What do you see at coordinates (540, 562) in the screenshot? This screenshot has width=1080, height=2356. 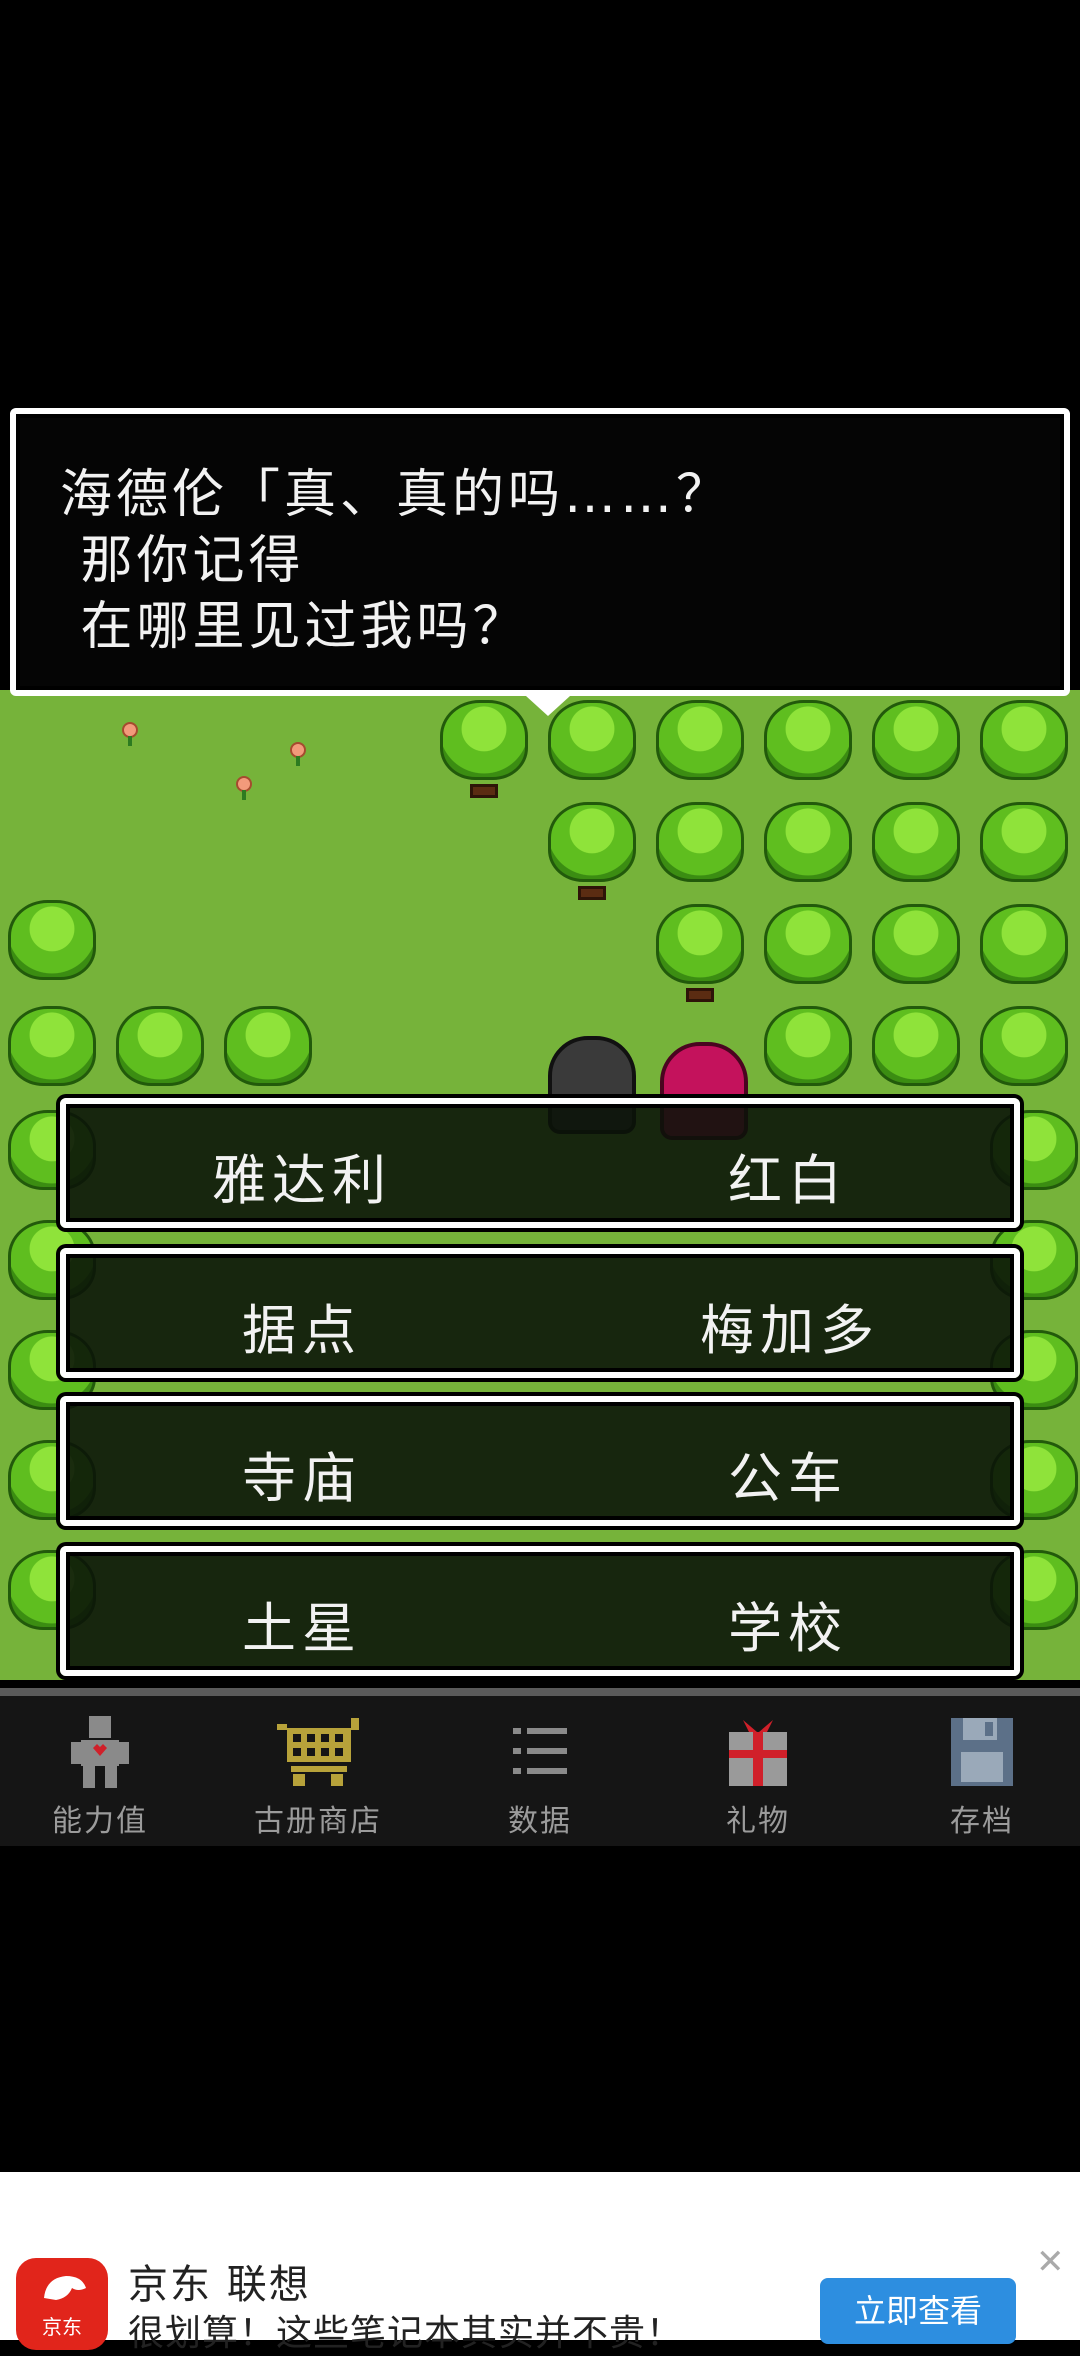 I see `dialogue-box: 海德伦「真、真的吗……？ 那你记得 在哪里见过我吗？` at bounding box center [540, 562].